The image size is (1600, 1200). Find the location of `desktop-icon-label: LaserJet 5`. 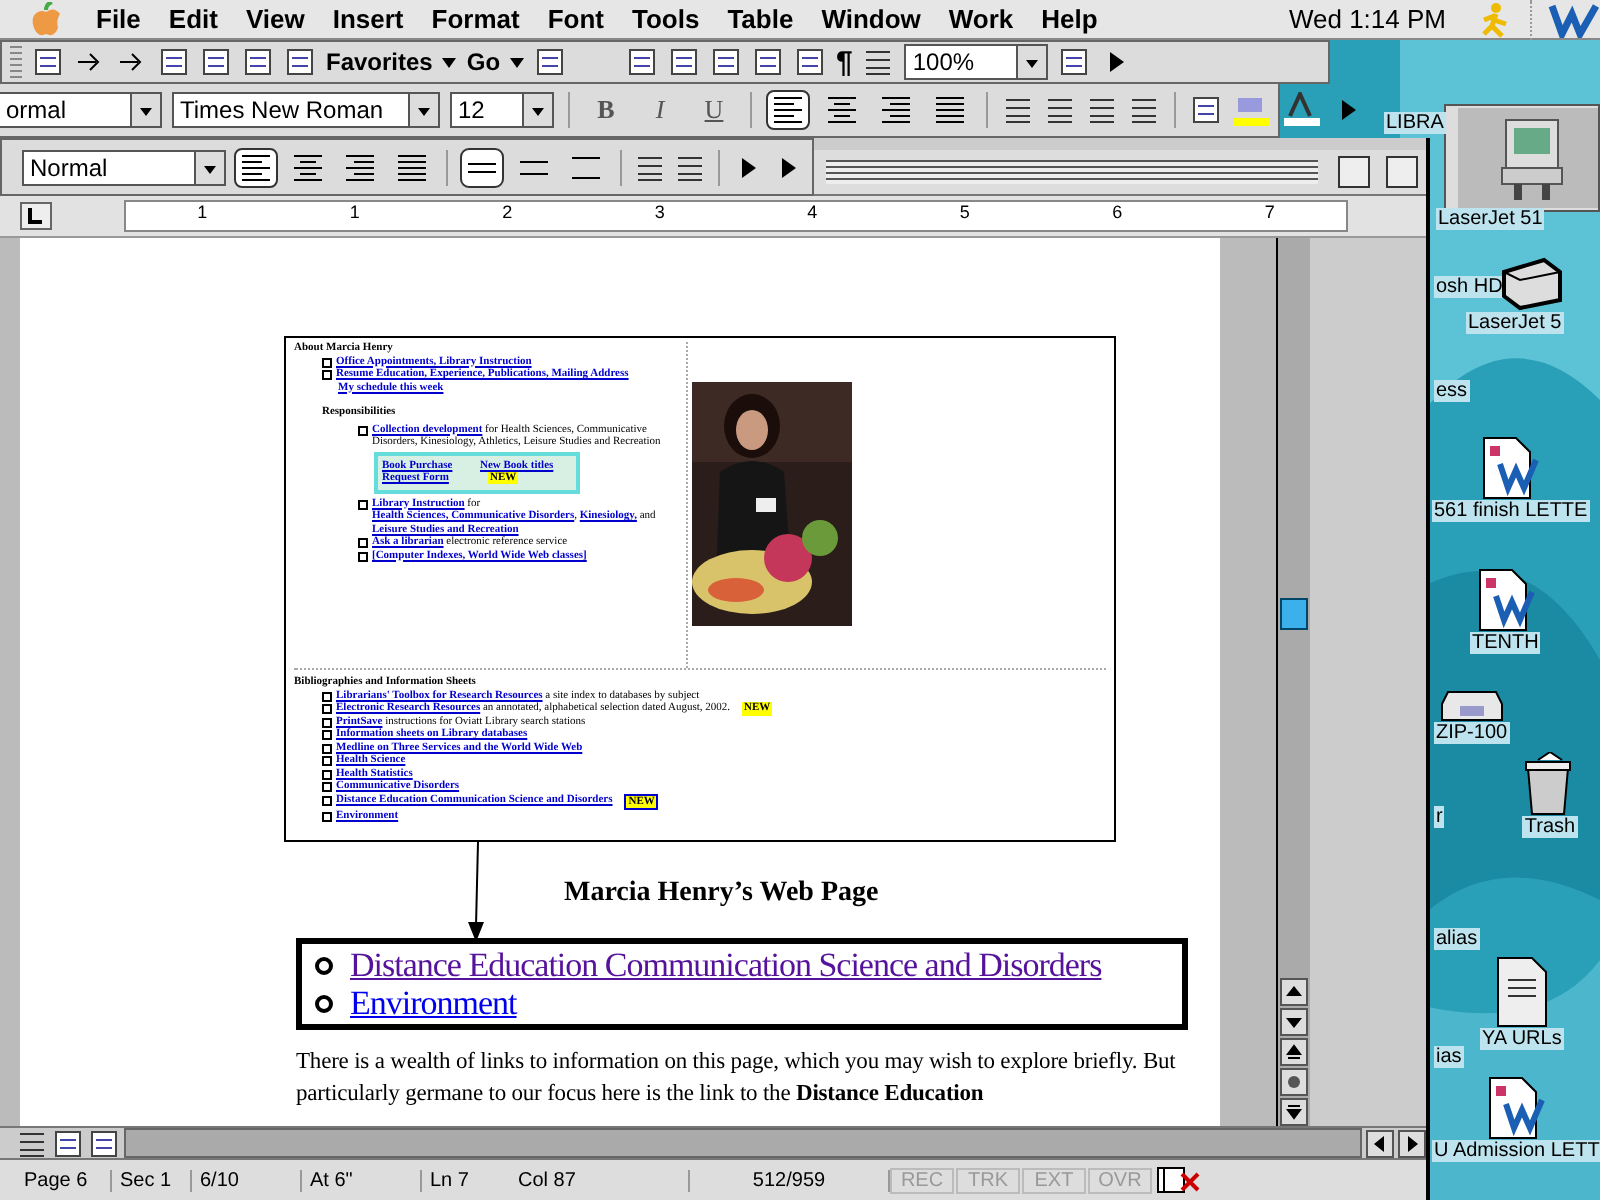

desktop-icon-label: LaserJet 5 is located at coordinates (1515, 323).